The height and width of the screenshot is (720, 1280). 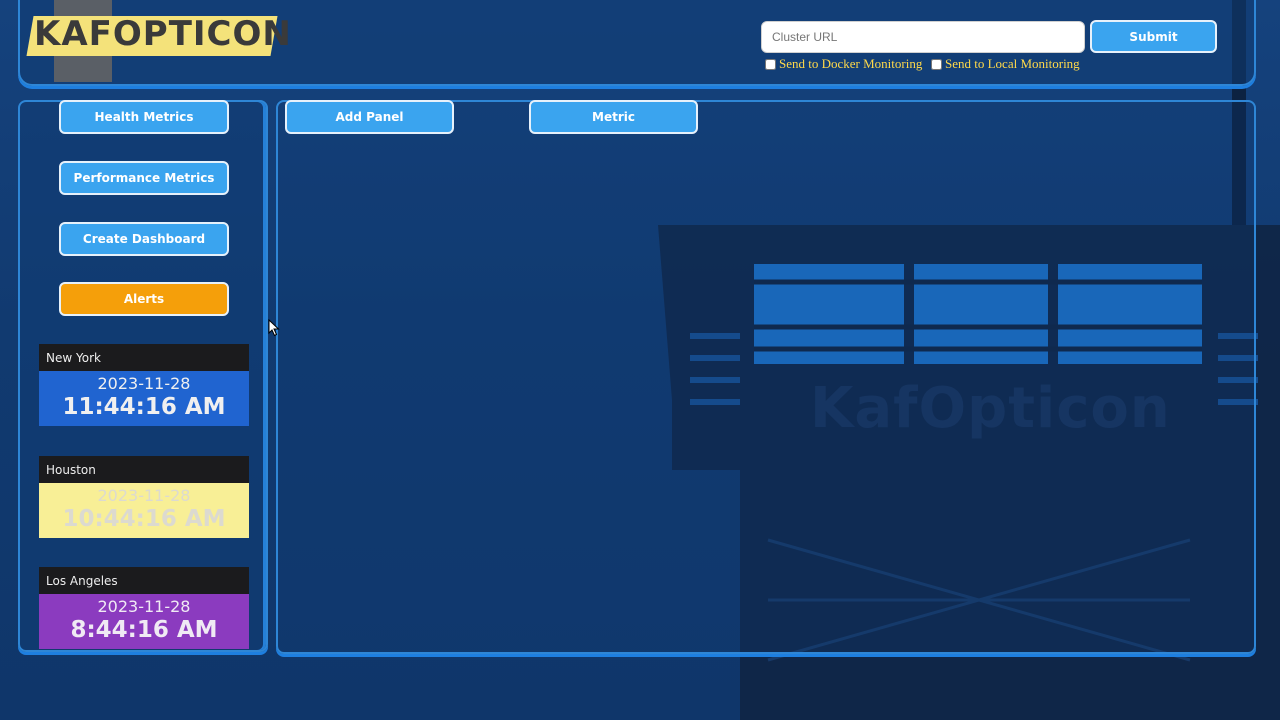 What do you see at coordinates (613, 117) in the screenshot?
I see `metric-button: Metric` at bounding box center [613, 117].